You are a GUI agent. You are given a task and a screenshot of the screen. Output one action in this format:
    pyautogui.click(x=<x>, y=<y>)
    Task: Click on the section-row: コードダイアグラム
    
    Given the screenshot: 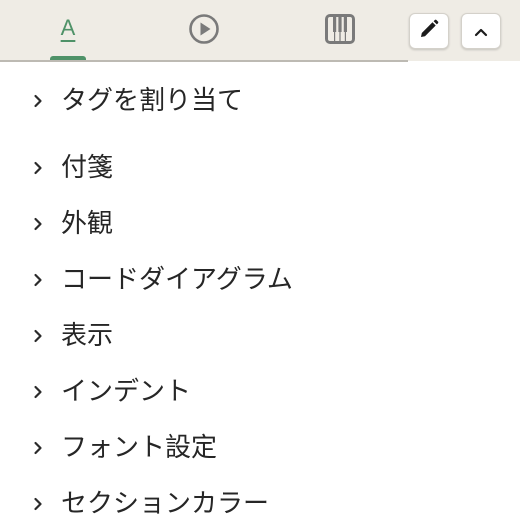 What is the action you would take?
    pyautogui.click(x=260, y=280)
    